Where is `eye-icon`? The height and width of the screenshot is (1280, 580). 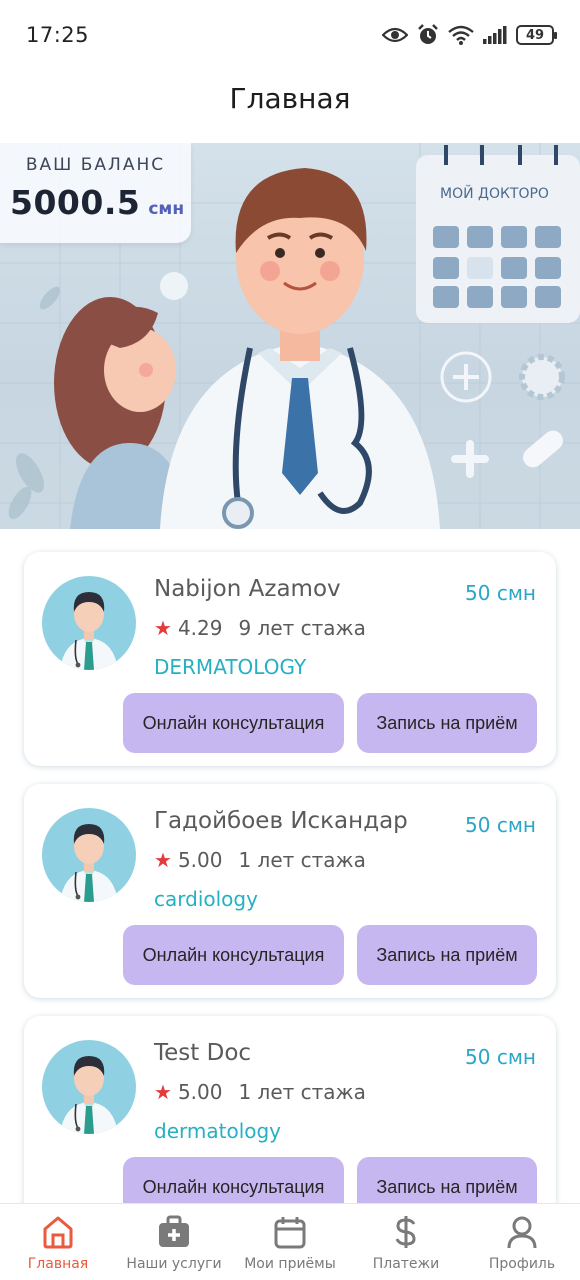
eye-icon is located at coordinates (395, 35).